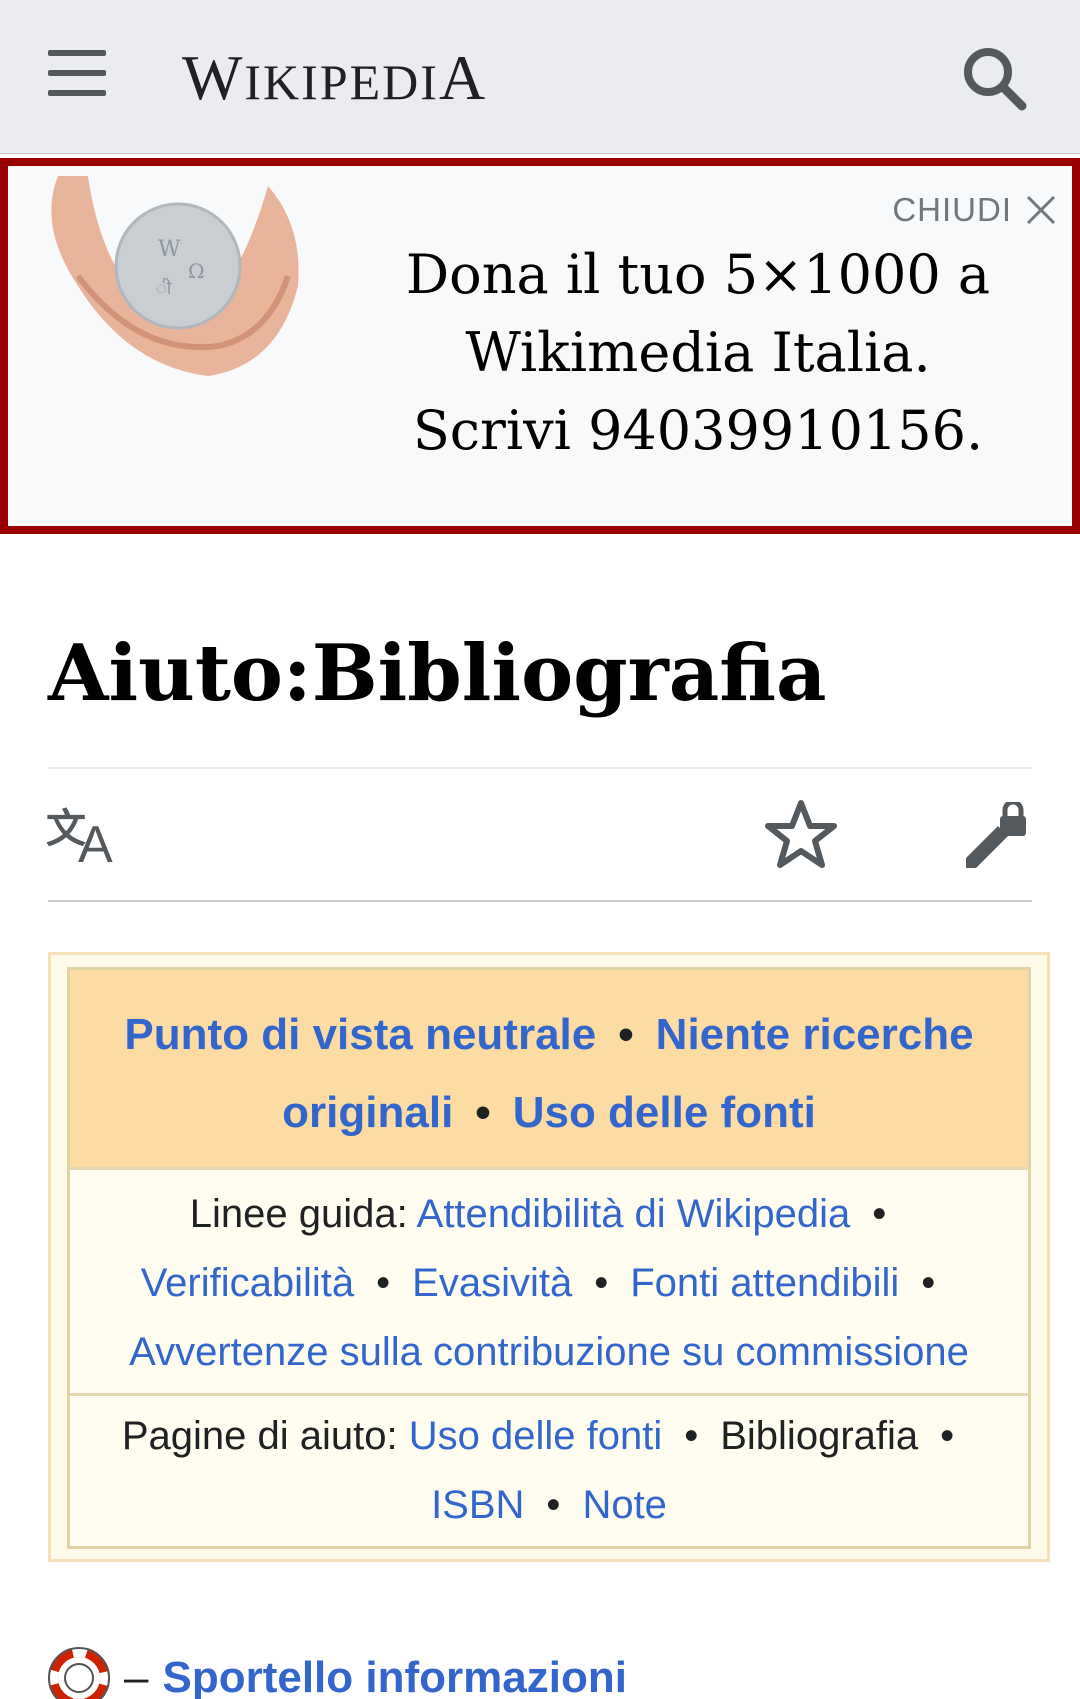 The image size is (1080, 1699). What do you see at coordinates (952, 209) in the screenshot?
I see `banner-close-label: CHIUDI` at bounding box center [952, 209].